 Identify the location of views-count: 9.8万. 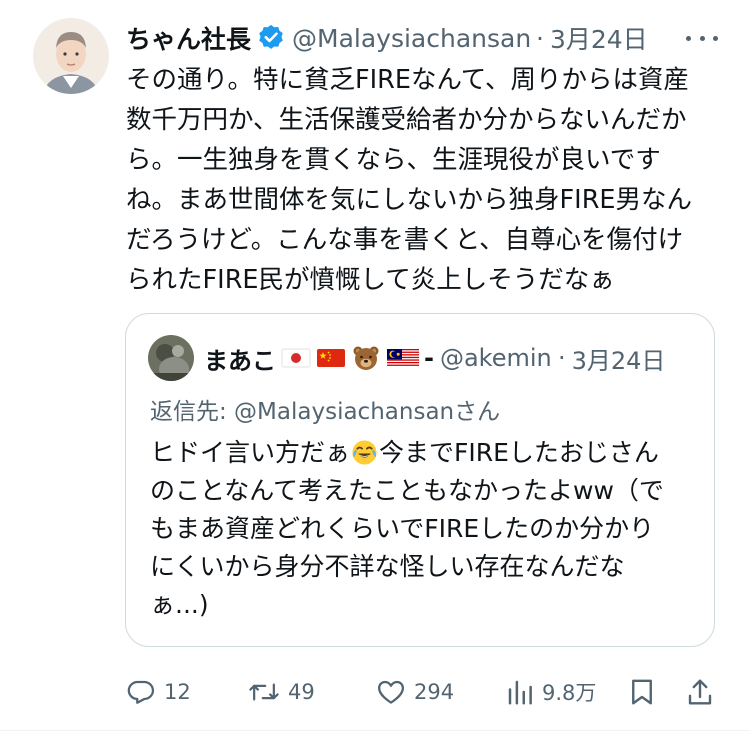
(569, 693).